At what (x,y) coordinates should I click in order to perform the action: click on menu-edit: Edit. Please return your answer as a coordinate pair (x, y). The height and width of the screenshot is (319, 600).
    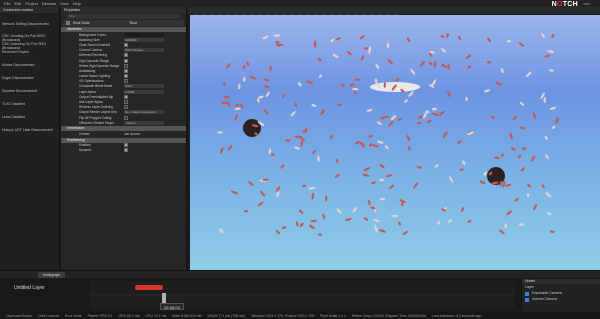
    Looking at the image, I should click on (17, 3).